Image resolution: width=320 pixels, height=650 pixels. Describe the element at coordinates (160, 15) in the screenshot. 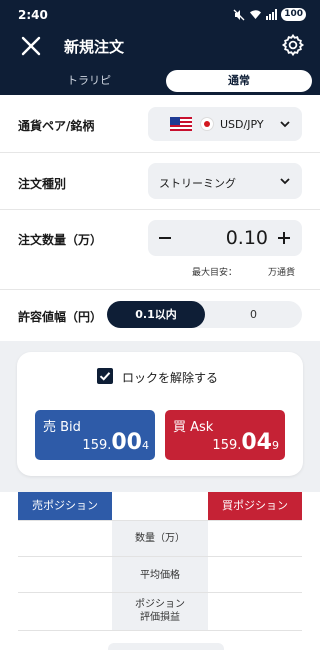

I see `status-bar: 2:40 100` at that location.